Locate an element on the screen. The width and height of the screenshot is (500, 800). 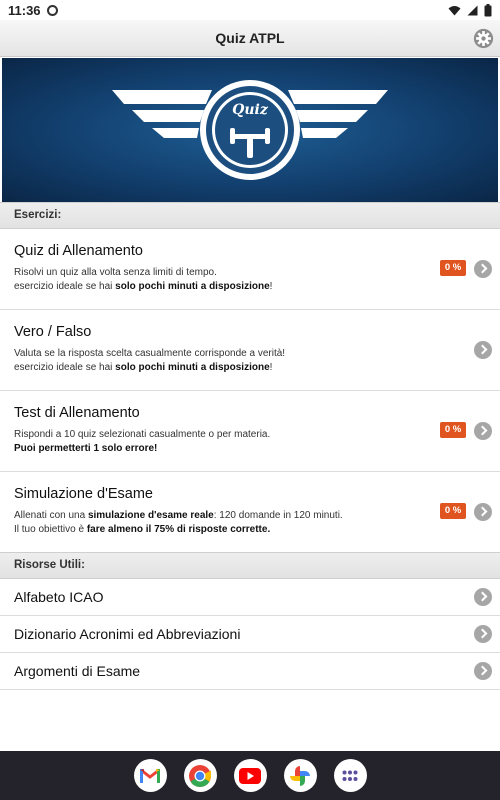
app-title: Quiz ATPL is located at coordinates (250, 38).